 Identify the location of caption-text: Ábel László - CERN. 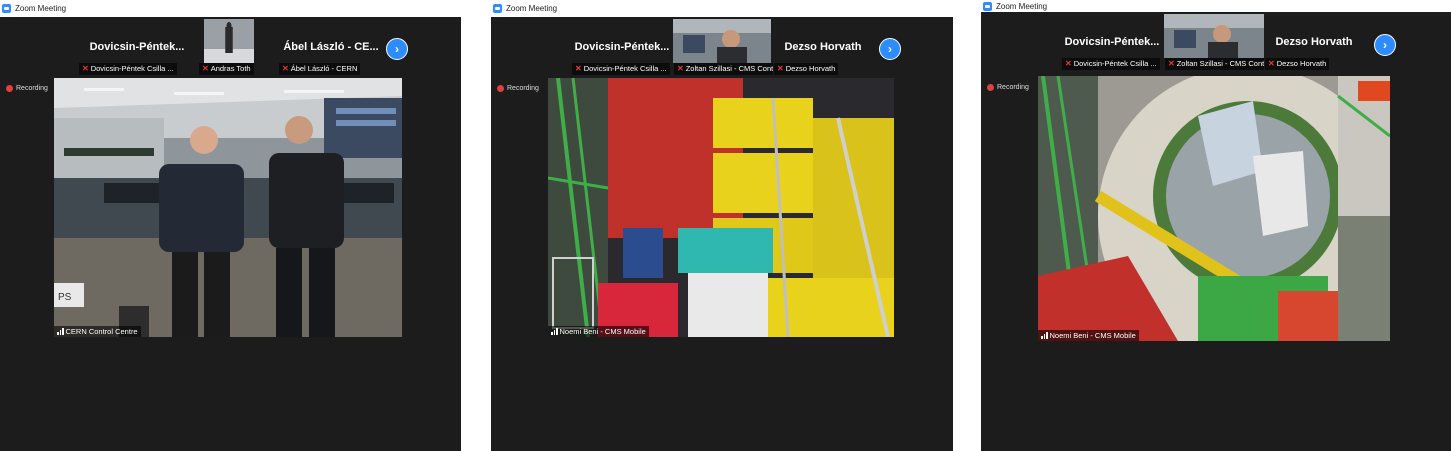
(324, 68).